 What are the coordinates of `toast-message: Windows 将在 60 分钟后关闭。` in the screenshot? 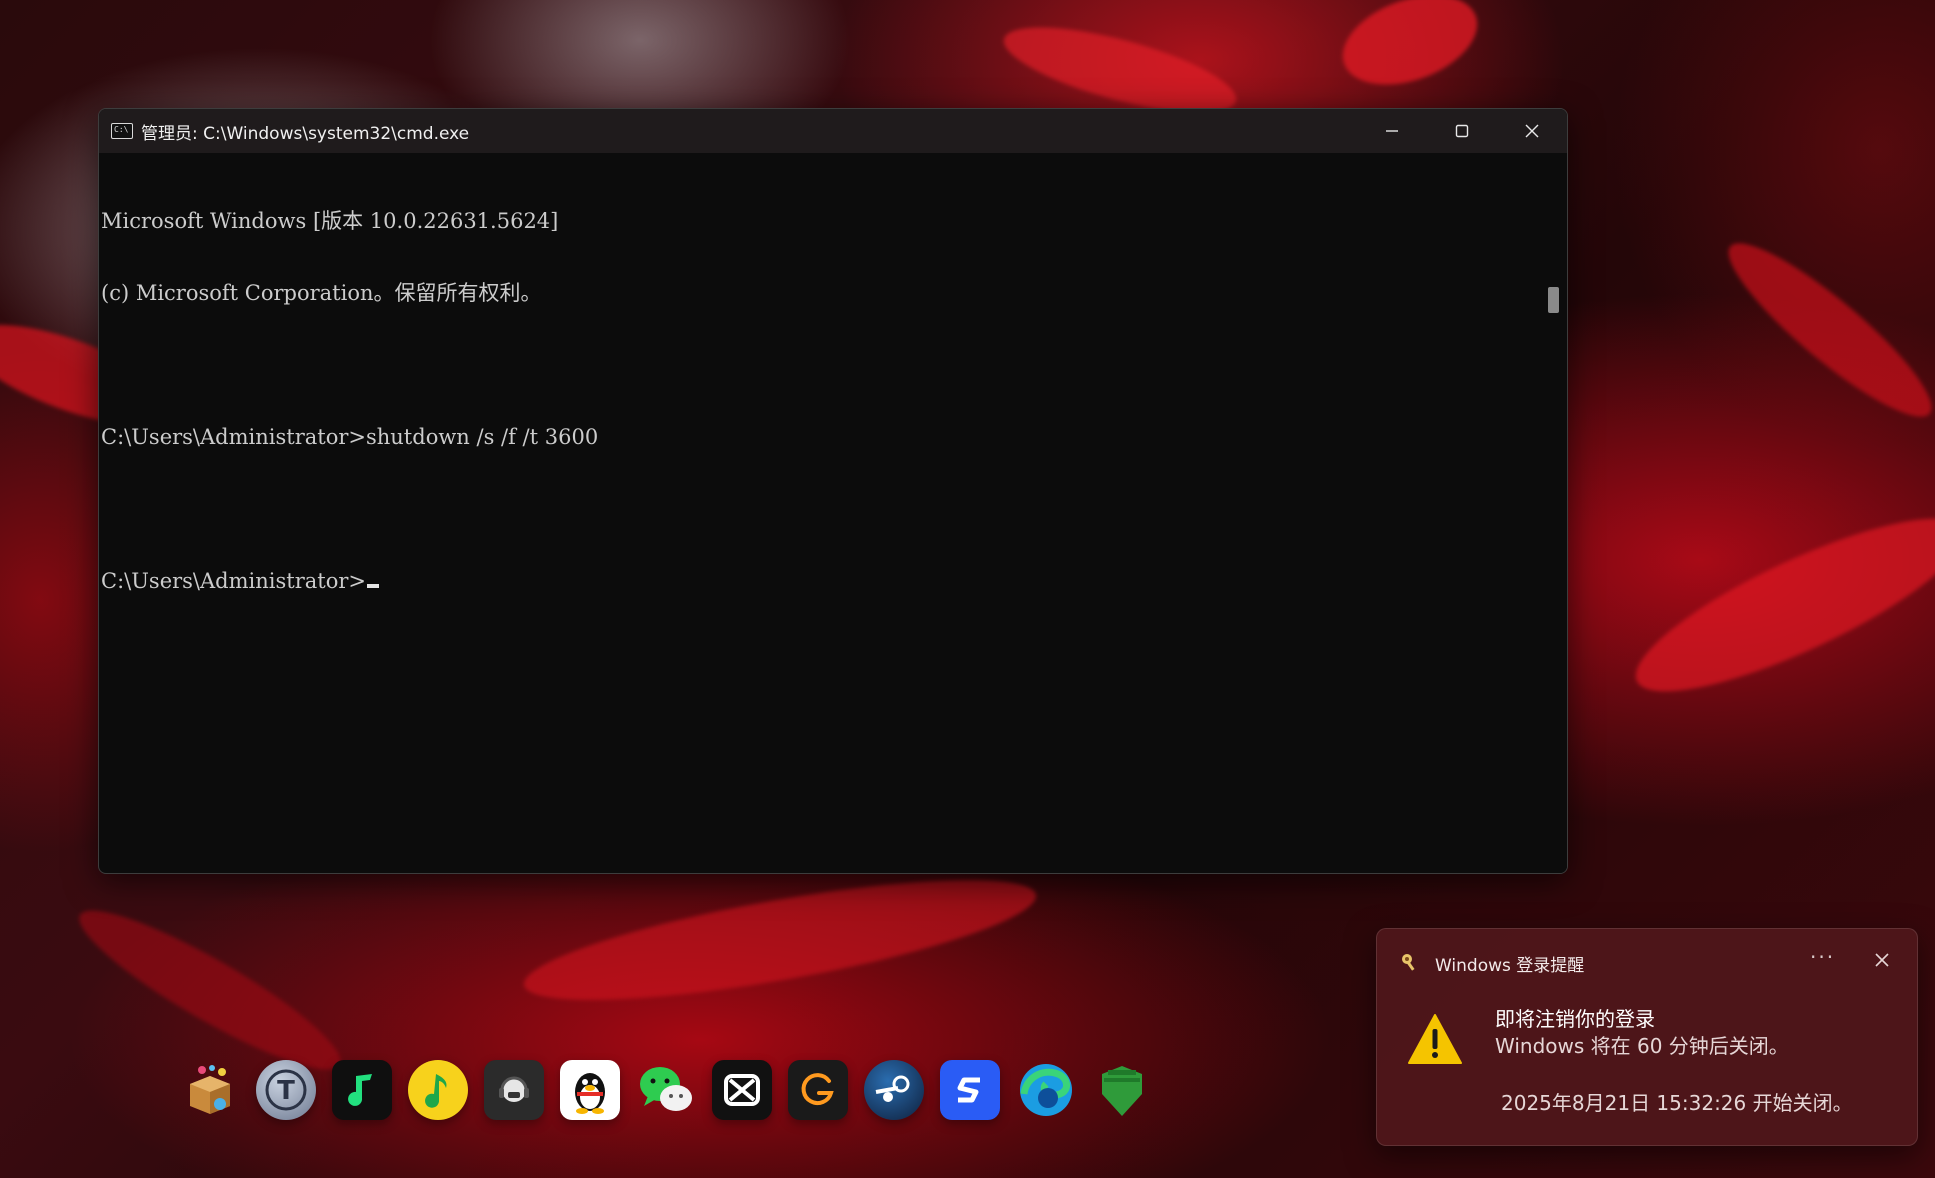 It's located at (1642, 1046).